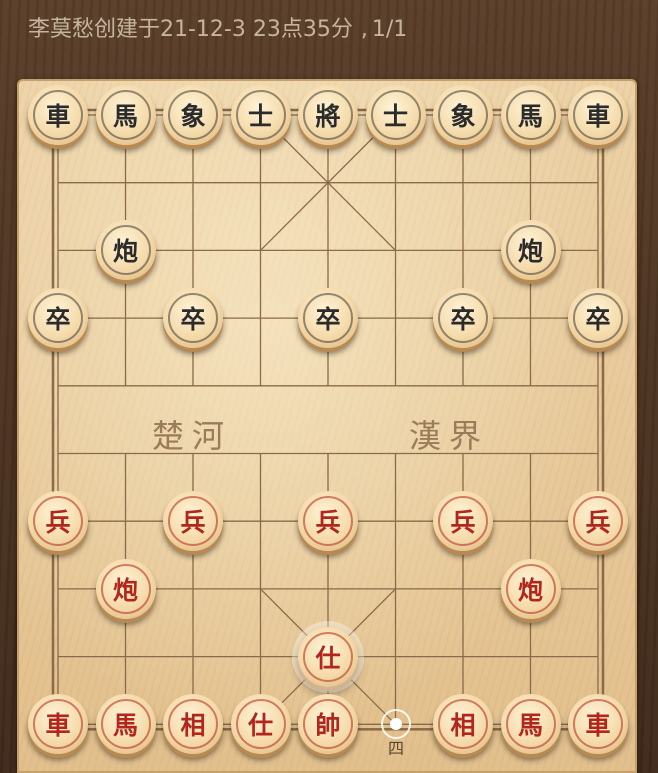 The height and width of the screenshot is (773, 658). What do you see at coordinates (192, 436) in the screenshot?
I see `river-label-chu-he: 楚河` at bounding box center [192, 436].